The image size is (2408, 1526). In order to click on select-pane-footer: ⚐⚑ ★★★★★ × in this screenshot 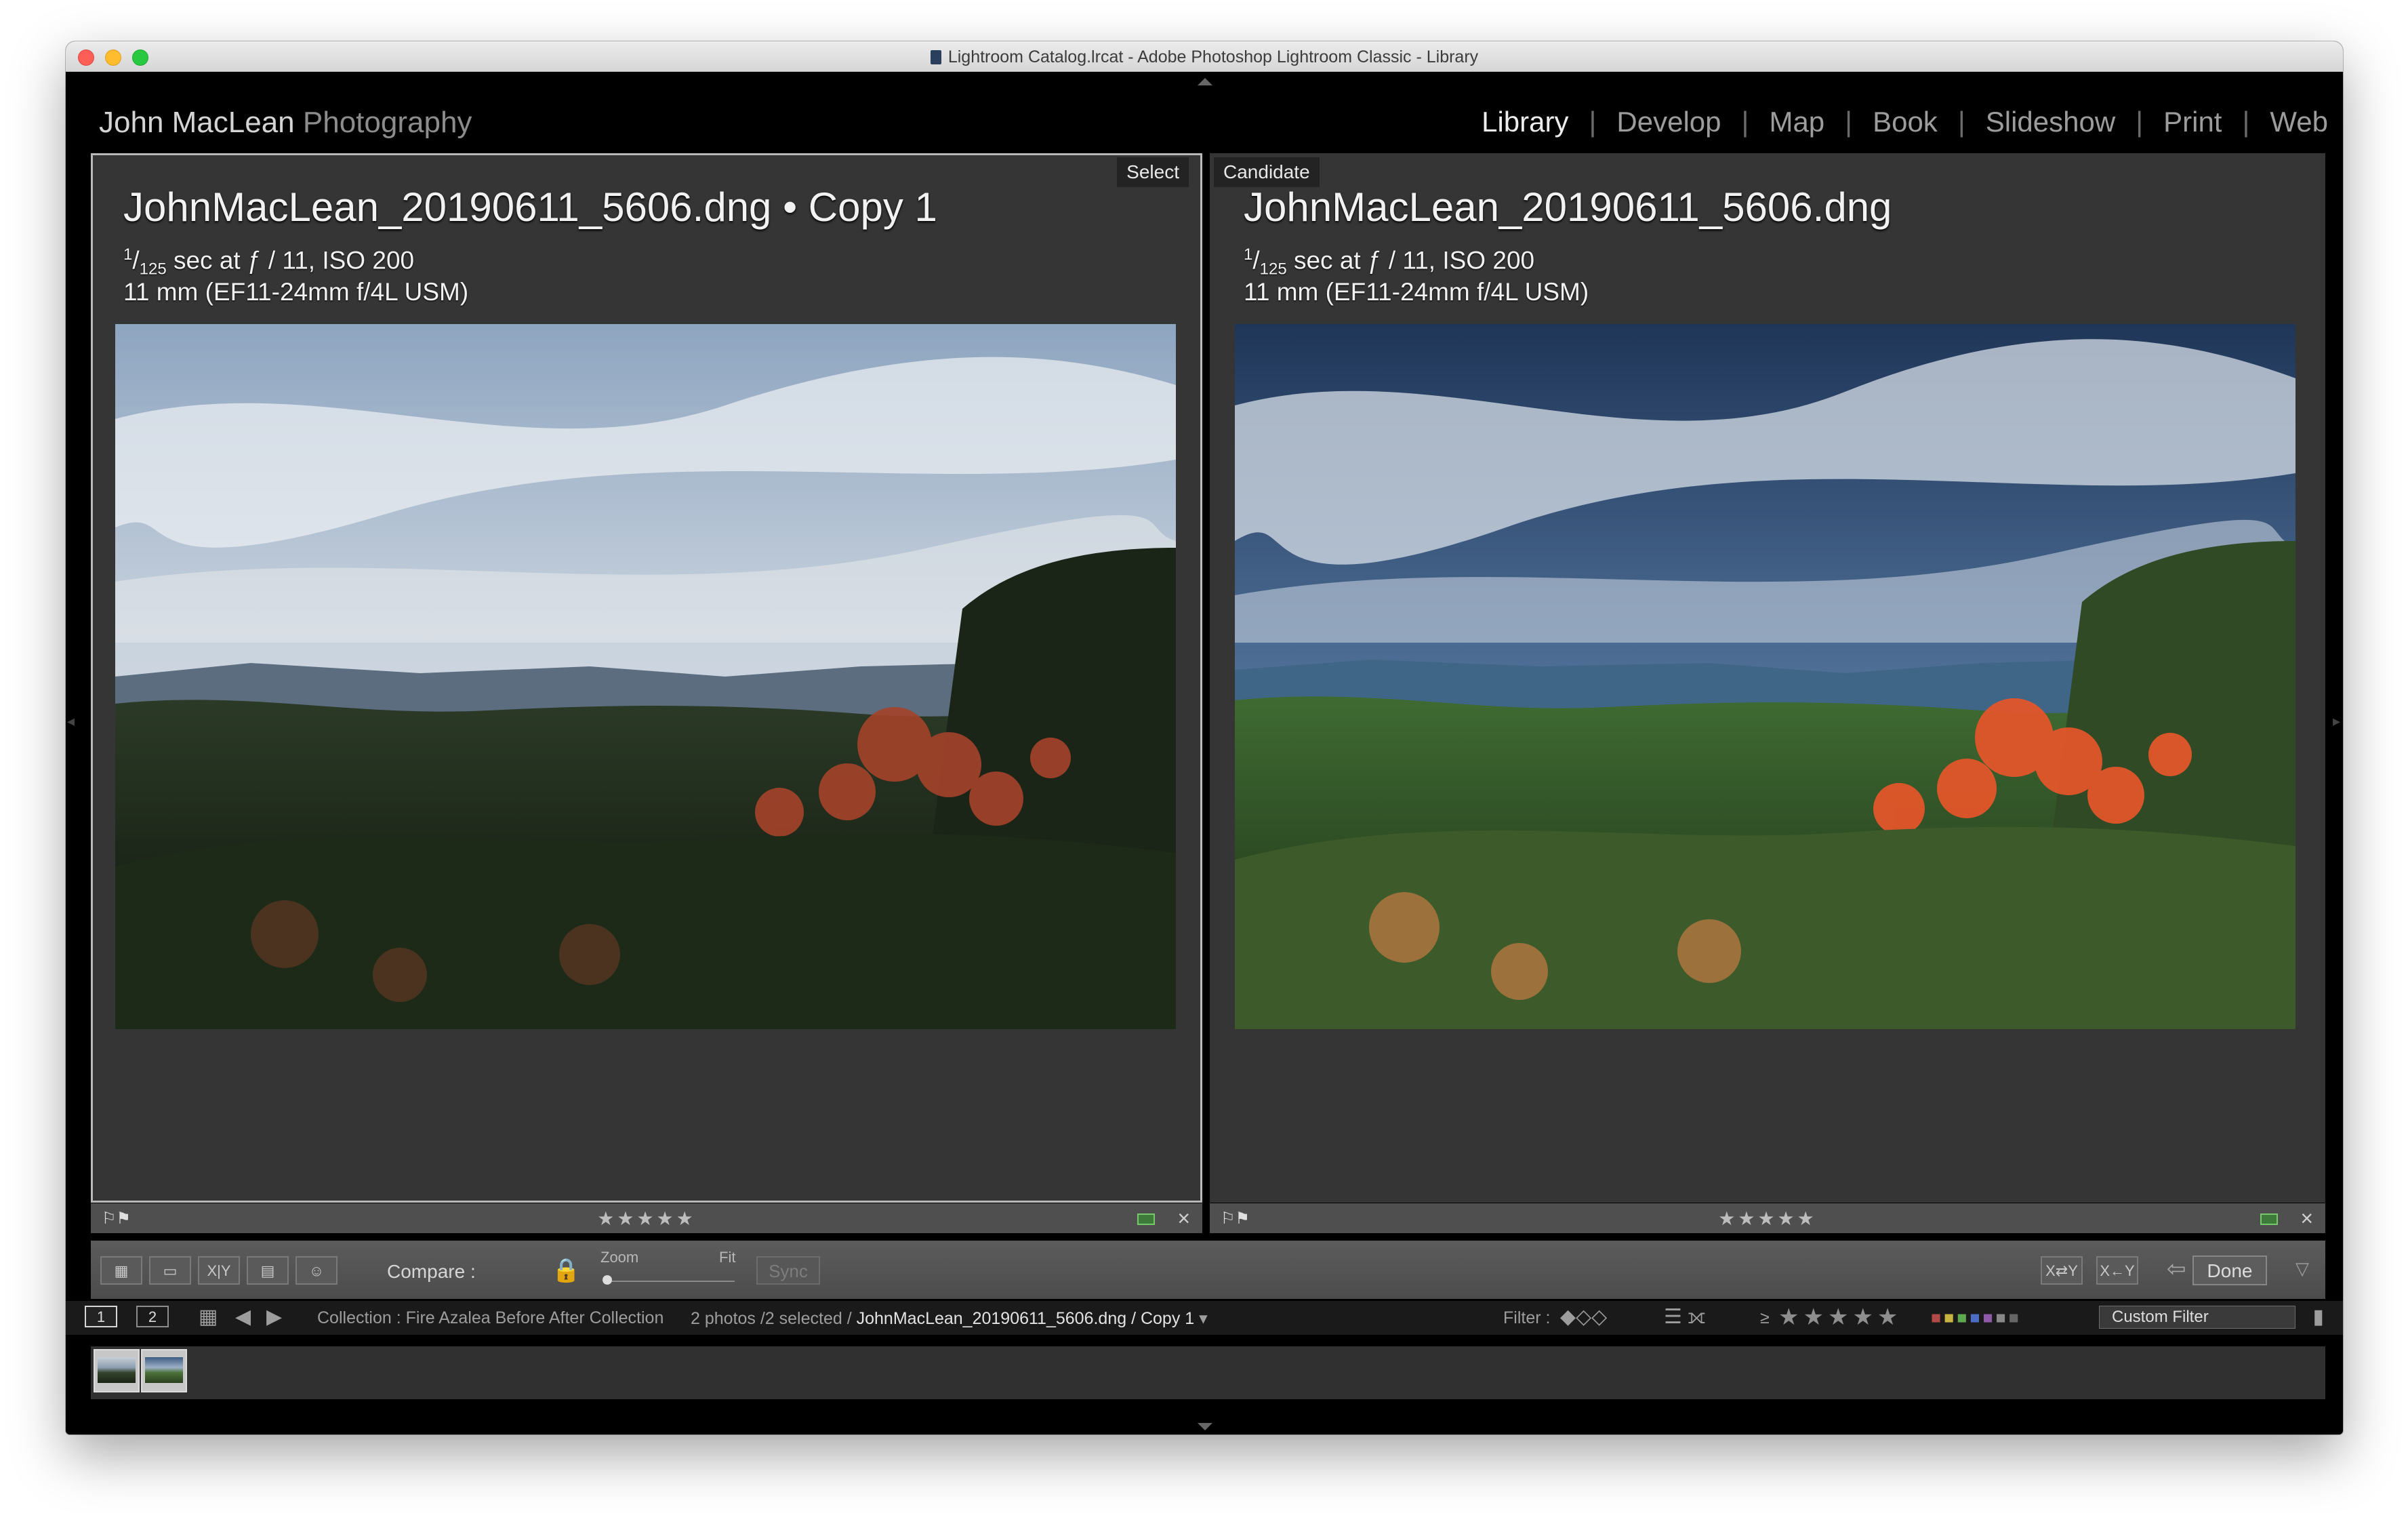, I will do `click(646, 1218)`.